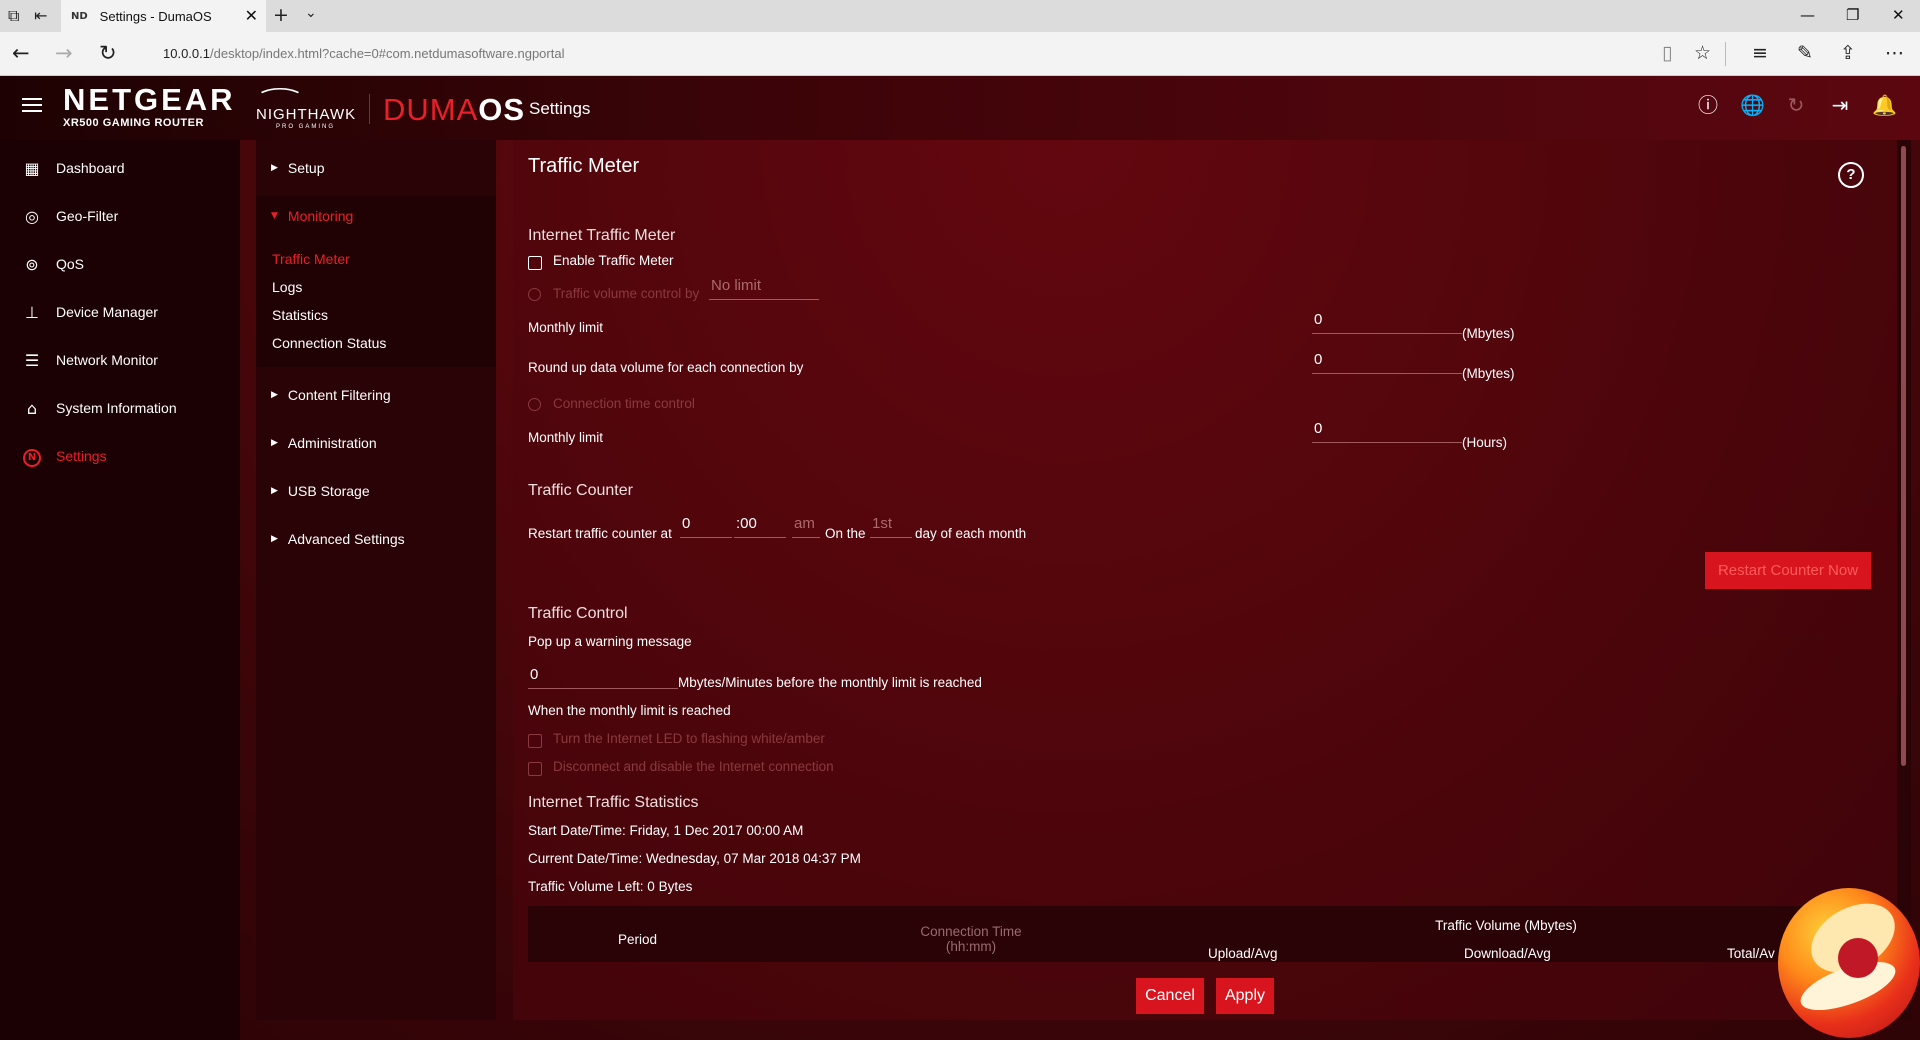 This screenshot has width=1920, height=1040. Describe the element at coordinates (1488, 333) in the screenshot. I see `monthly-limit-unit: (Mbytes)` at that location.